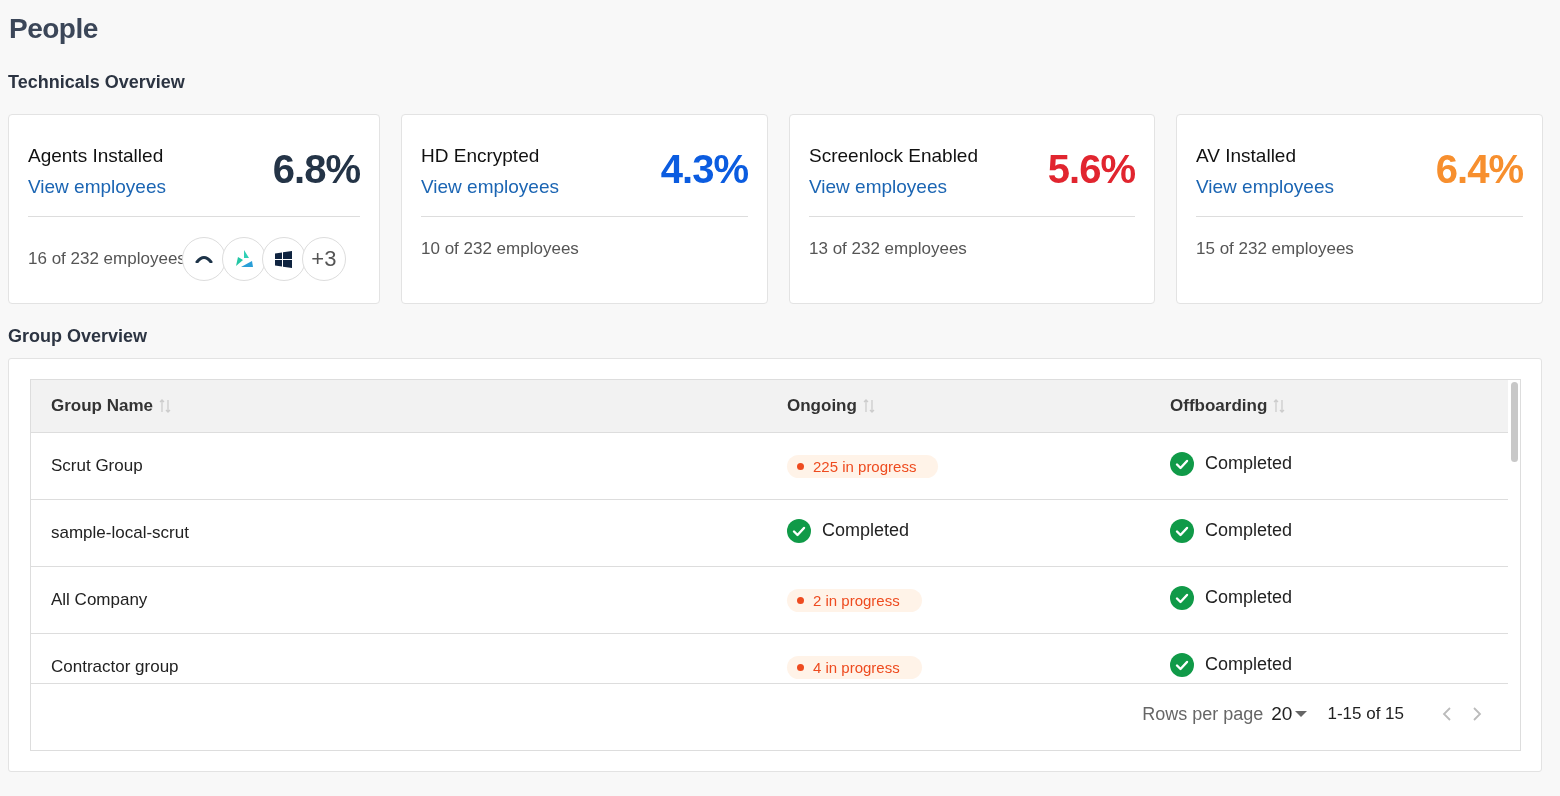 The image size is (1560, 796). Describe the element at coordinates (1219, 406) in the screenshot. I see `column-header: Offboarding` at that location.